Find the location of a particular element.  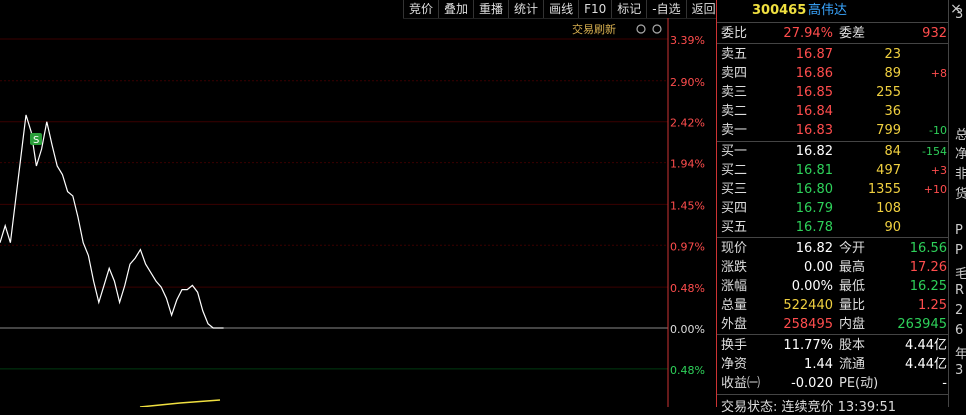

level-label: 买五 is located at coordinates (734, 227).